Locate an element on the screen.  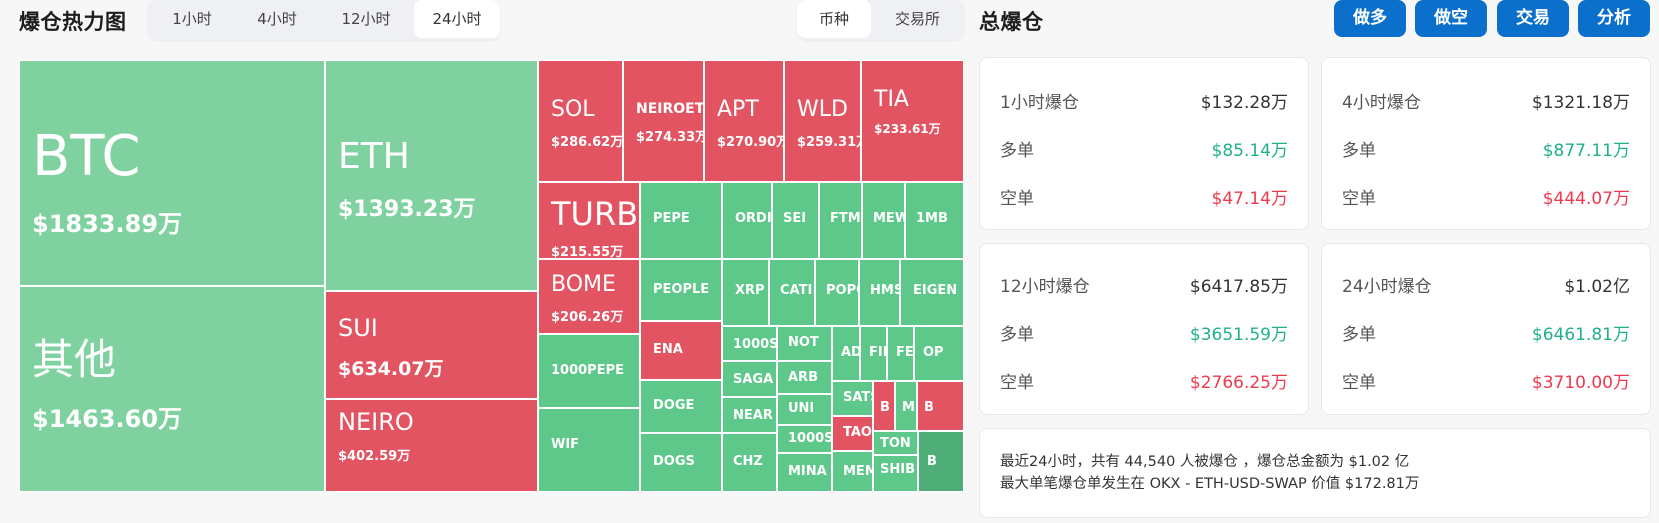
treemap-tile-ena: ENA is located at coordinates (681, 350).